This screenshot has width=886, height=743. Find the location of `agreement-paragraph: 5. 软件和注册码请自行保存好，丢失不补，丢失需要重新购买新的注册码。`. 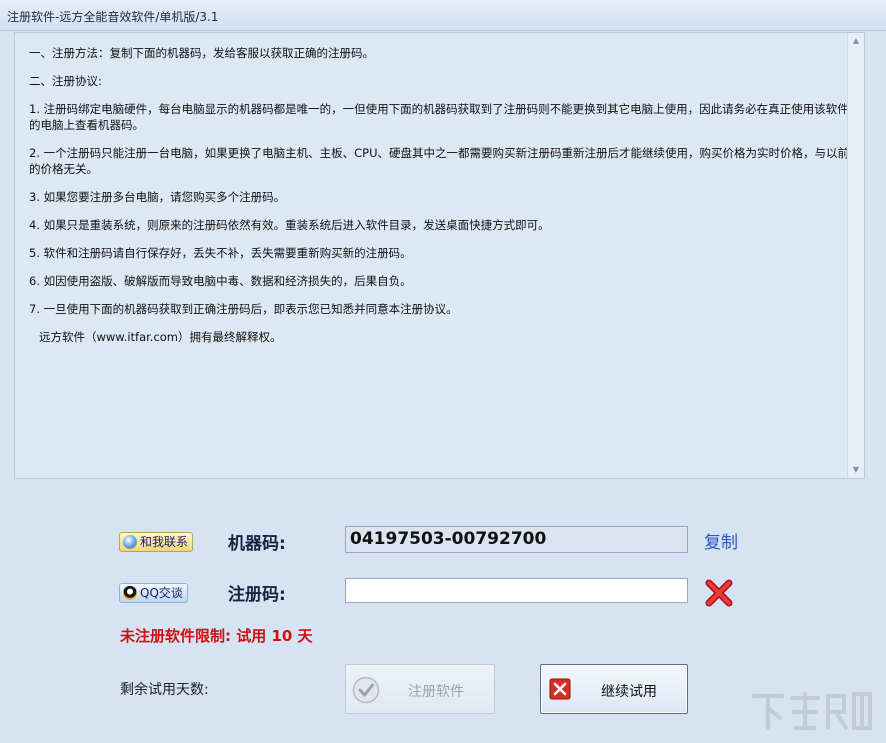

agreement-paragraph: 5. 软件和注册码请自行保存好，丢失不补，丢失需要重新购买新的注册码。 is located at coordinates (220, 253).